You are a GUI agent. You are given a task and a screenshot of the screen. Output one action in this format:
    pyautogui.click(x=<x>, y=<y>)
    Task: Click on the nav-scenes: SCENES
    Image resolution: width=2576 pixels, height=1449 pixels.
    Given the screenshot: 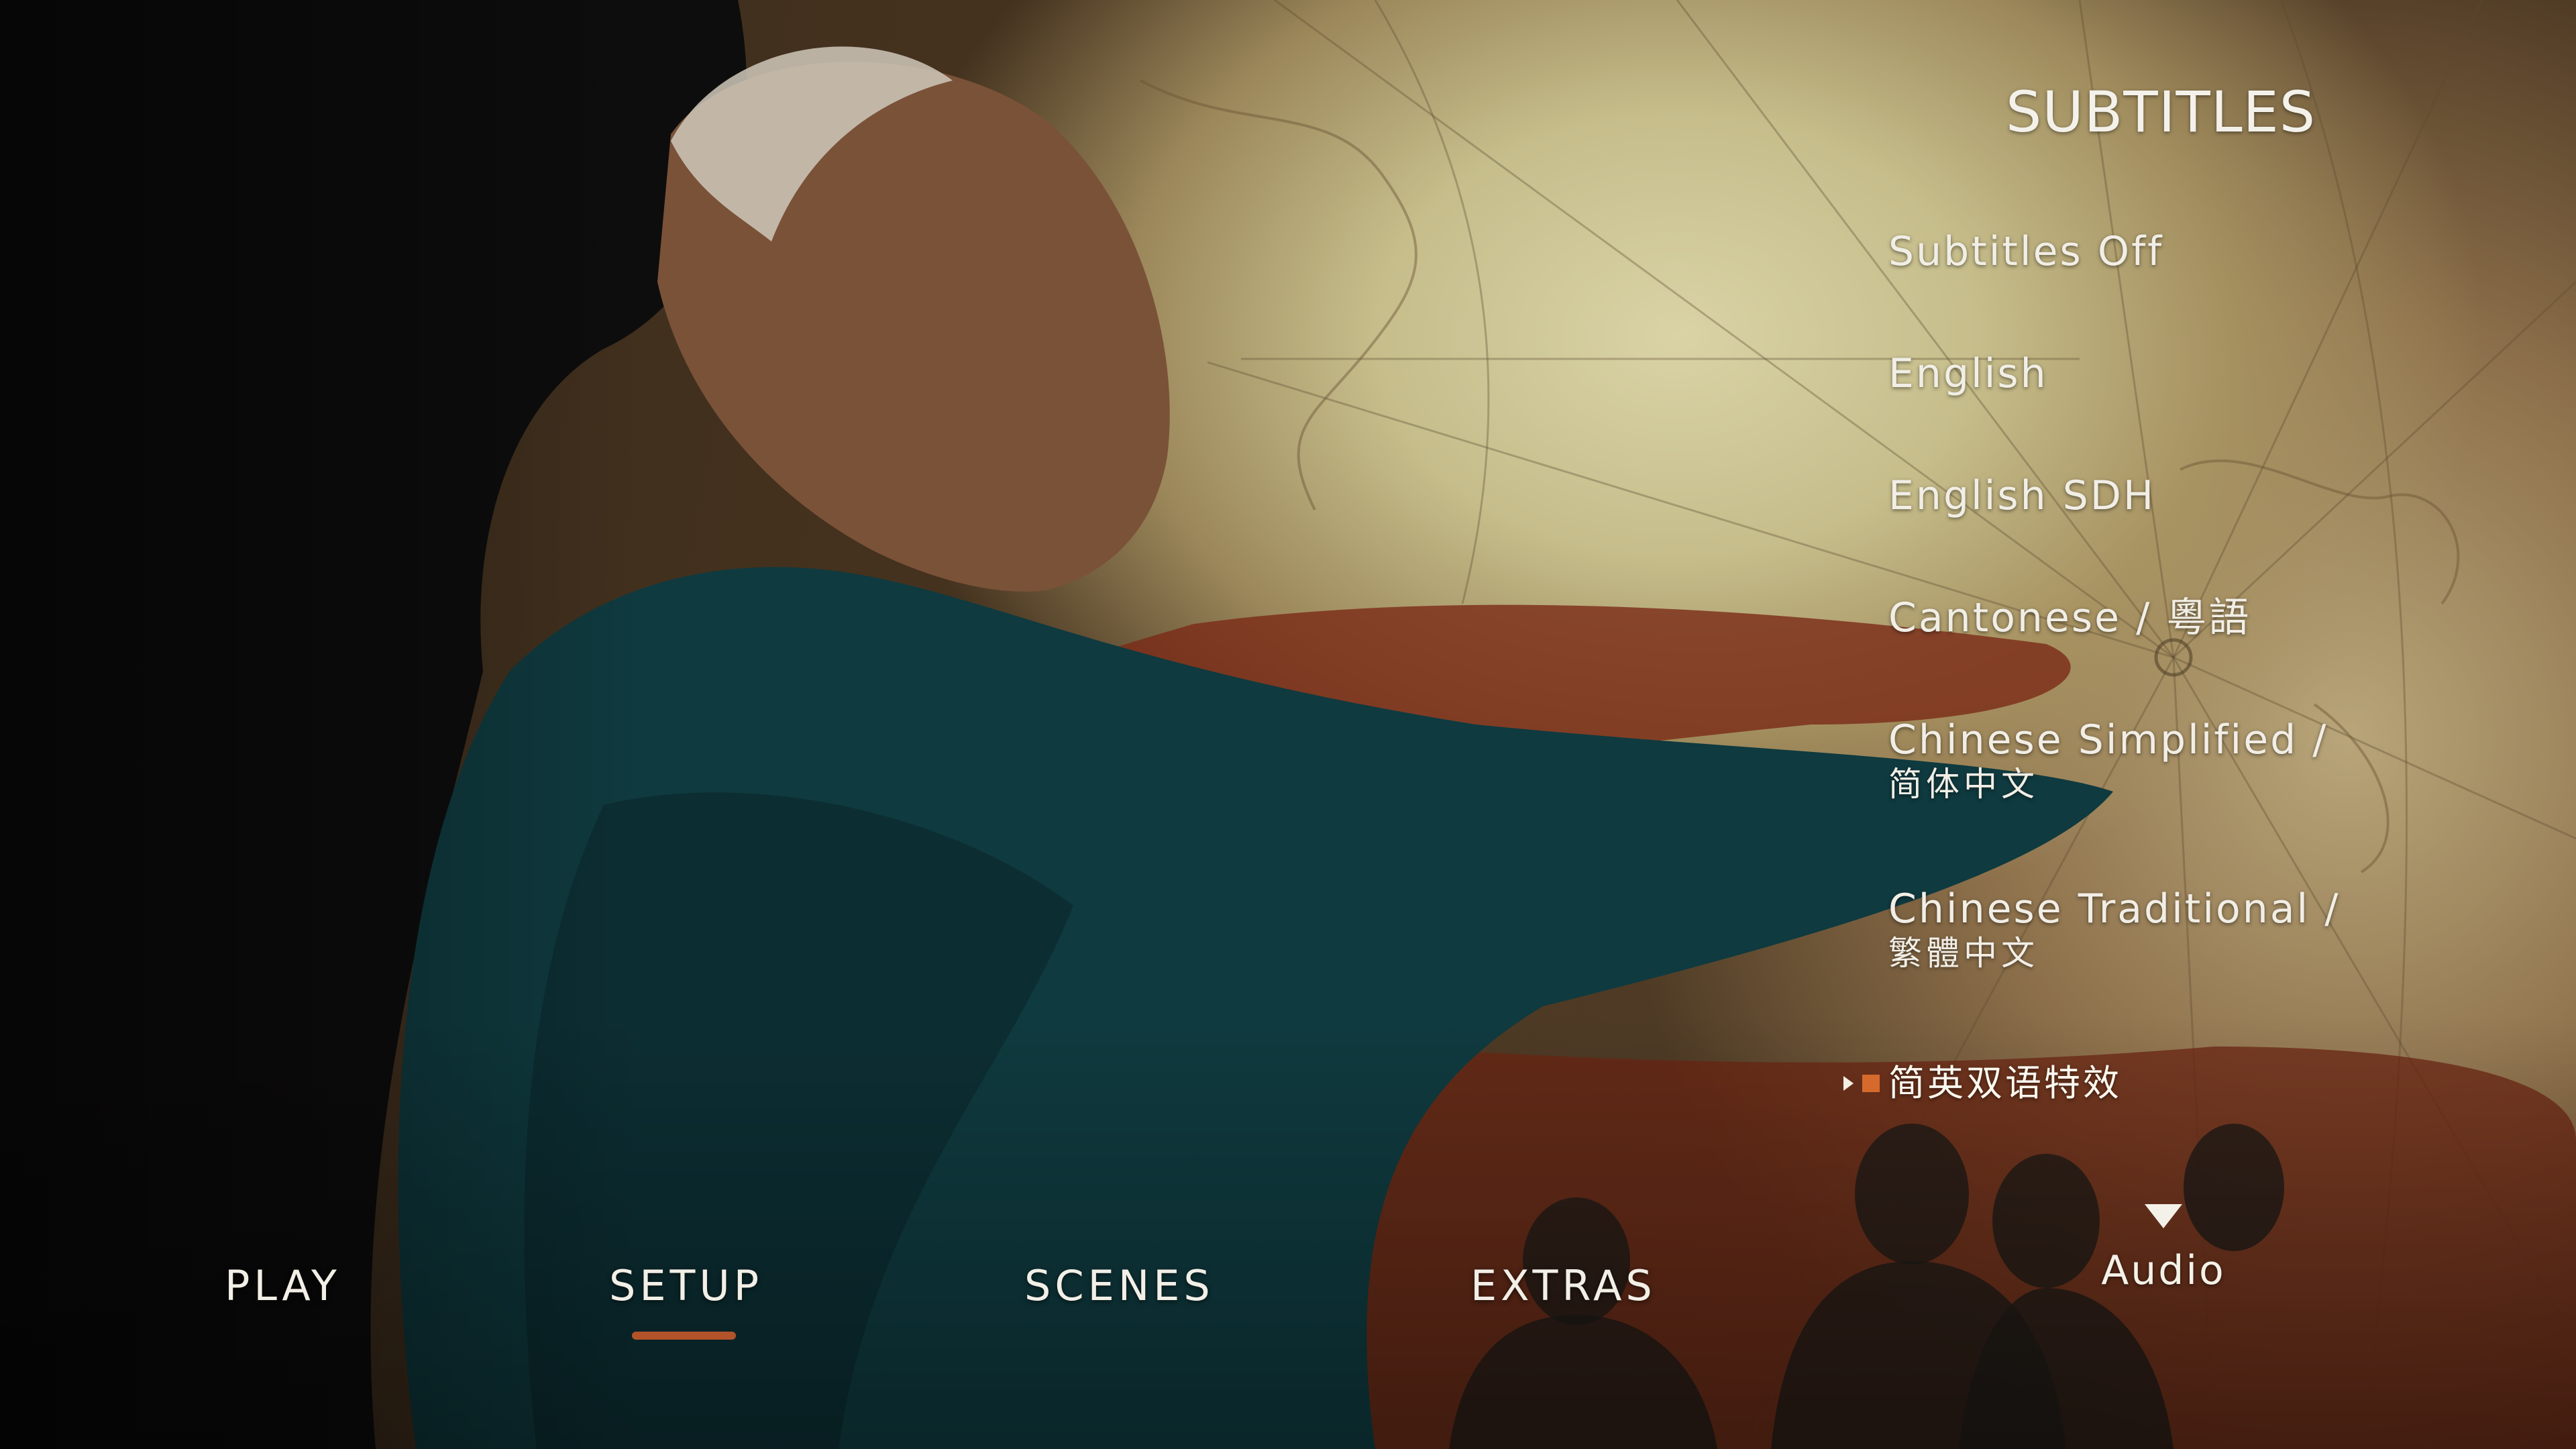 What is the action you would take?
    pyautogui.click(x=1119, y=1285)
    